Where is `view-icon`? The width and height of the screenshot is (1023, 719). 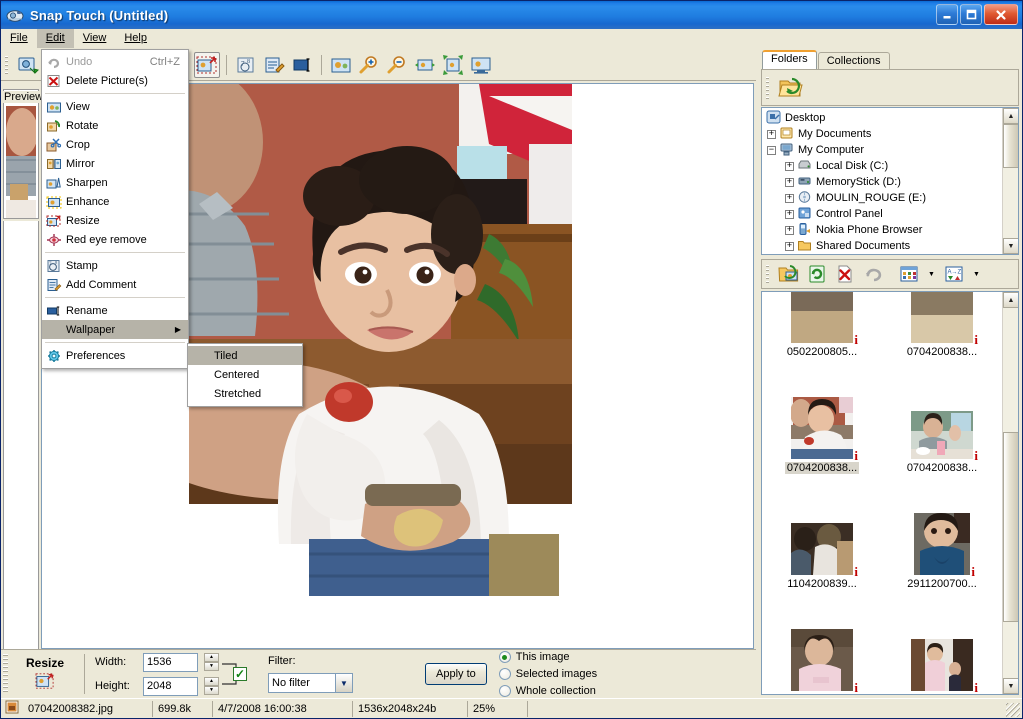 view-icon is located at coordinates (341, 65).